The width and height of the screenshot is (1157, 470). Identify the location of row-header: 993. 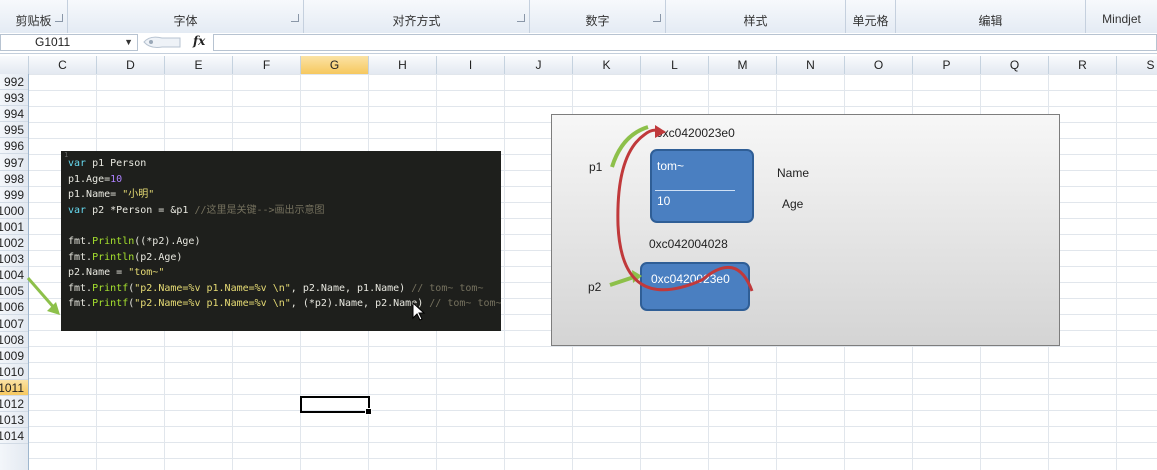
(14, 98).